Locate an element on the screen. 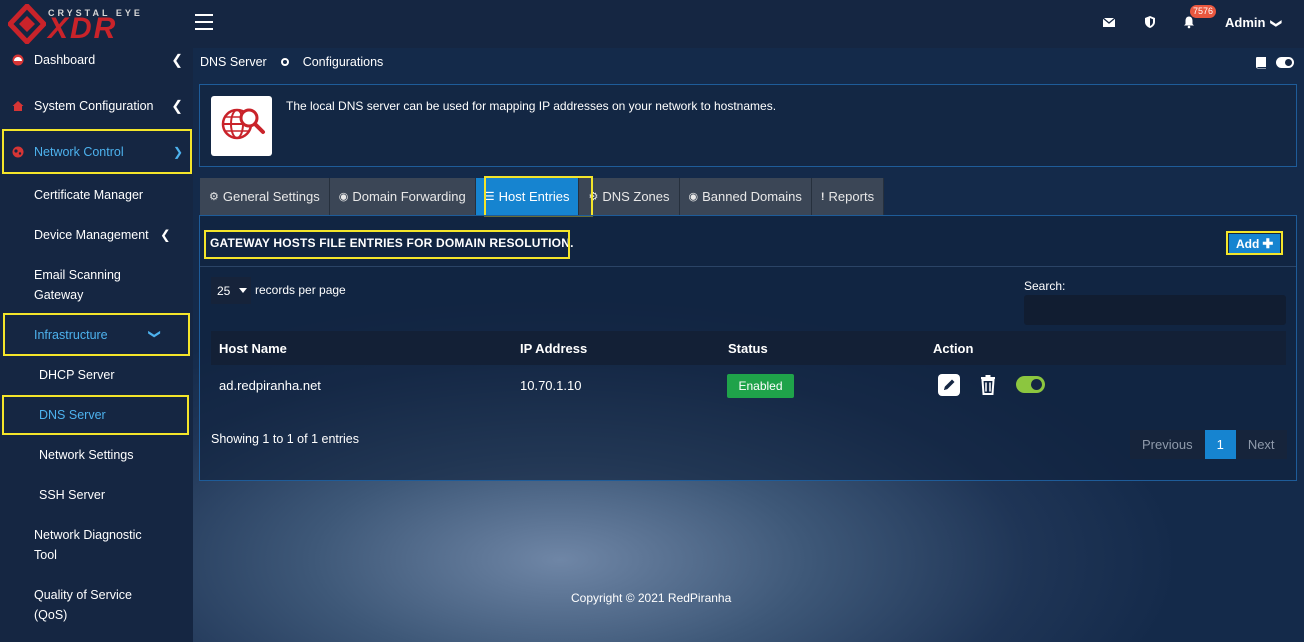 Image resolution: width=1304 pixels, height=642 pixels. page-1-button: 1 is located at coordinates (1220, 444).